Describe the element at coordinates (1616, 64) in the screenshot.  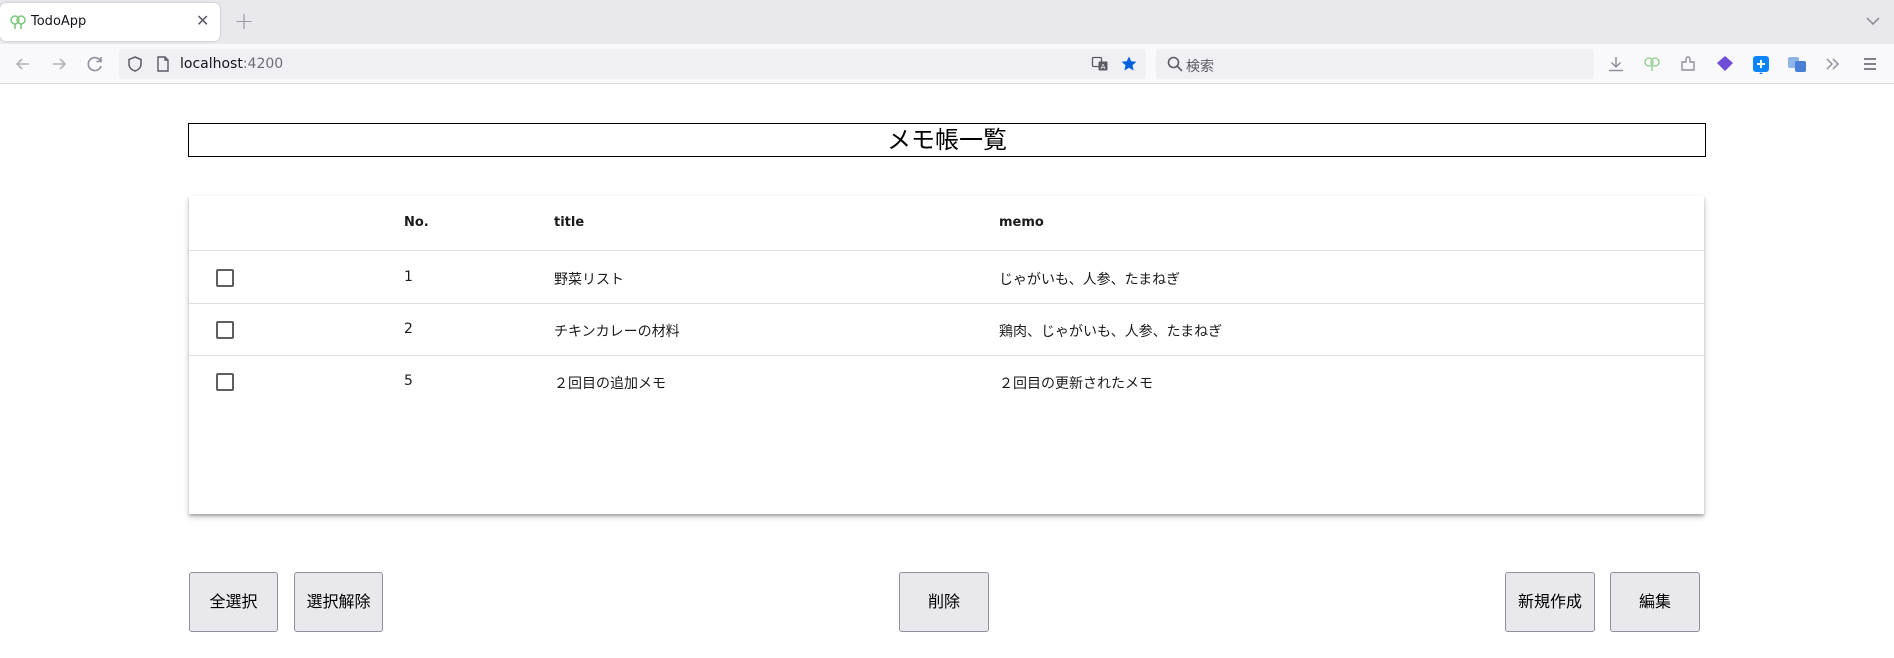
I see `download-icon` at that location.